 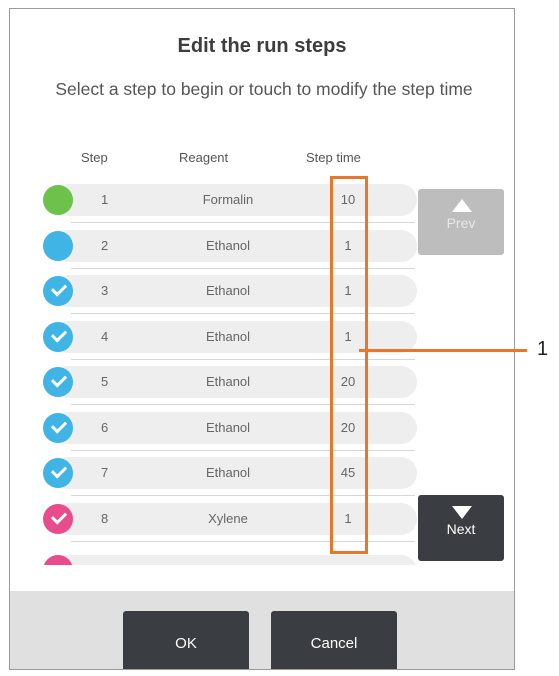 I want to click on next-button: Next, so click(x=461, y=528).